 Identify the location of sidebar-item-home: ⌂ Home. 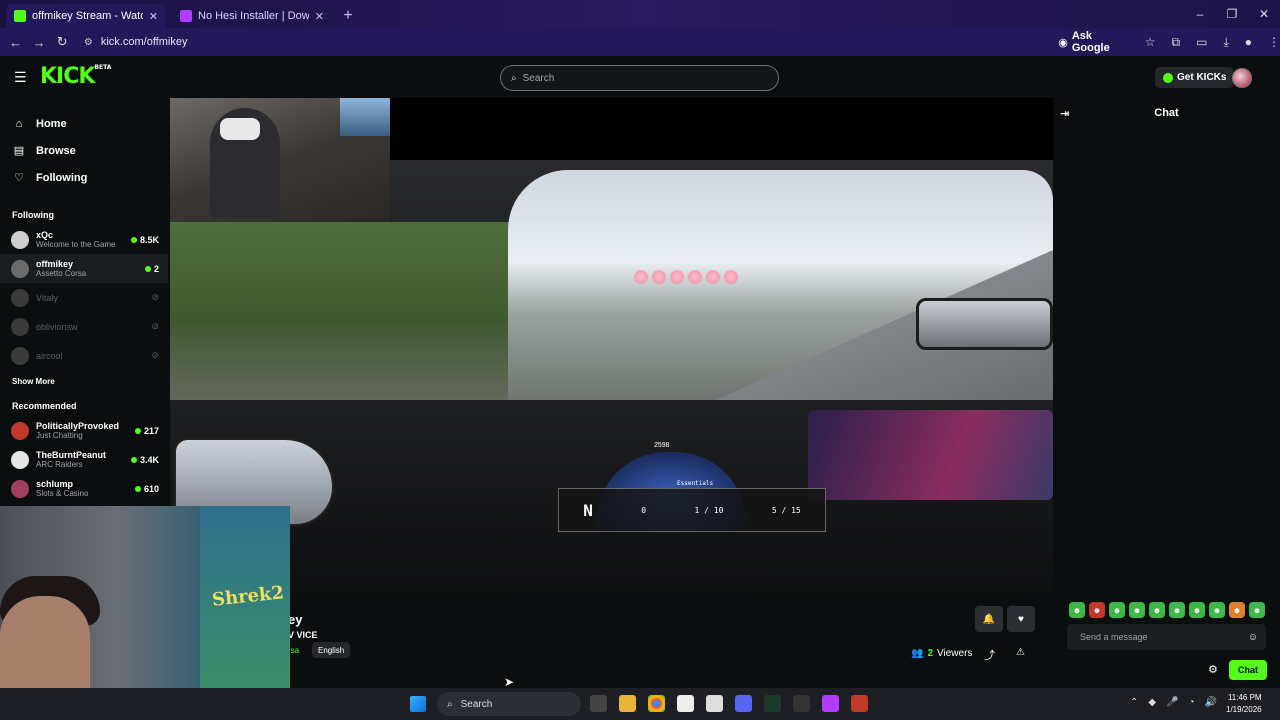
(84, 123).